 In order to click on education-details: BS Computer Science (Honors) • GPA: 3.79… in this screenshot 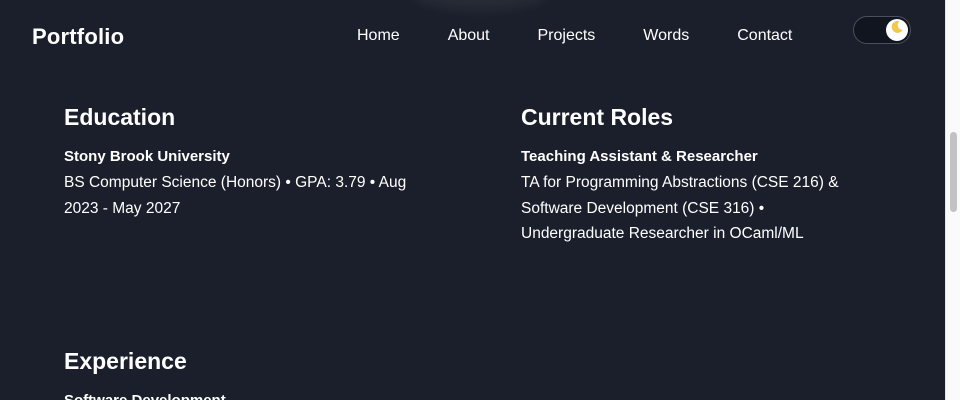, I will do `click(264, 195)`.